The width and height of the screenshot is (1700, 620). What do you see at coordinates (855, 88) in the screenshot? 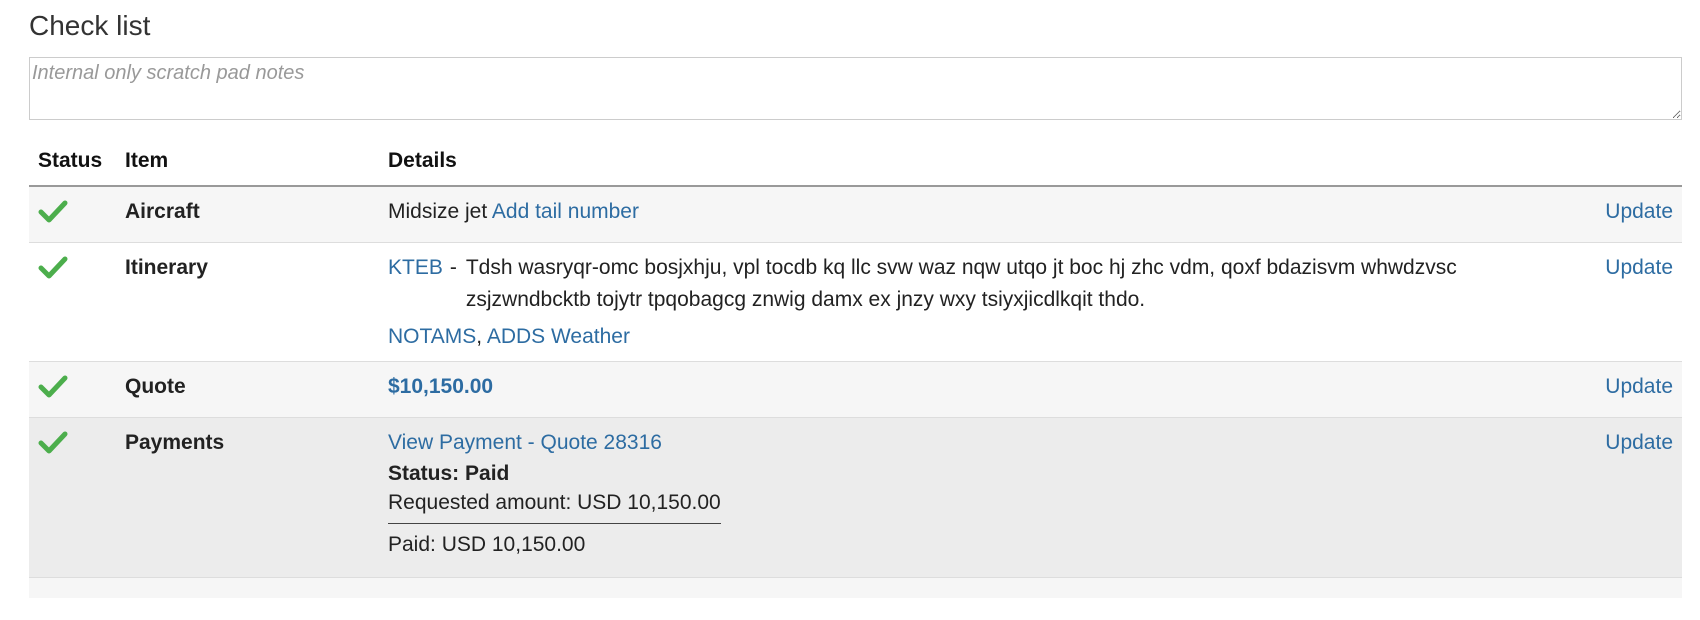
I see `scratch-pad-notes-input` at bounding box center [855, 88].